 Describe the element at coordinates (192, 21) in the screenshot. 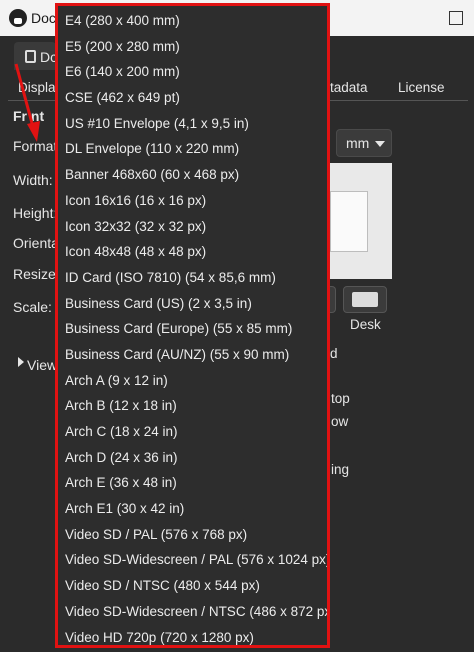

I see `page-format-option: E4 (280 x 400 mm)` at that location.